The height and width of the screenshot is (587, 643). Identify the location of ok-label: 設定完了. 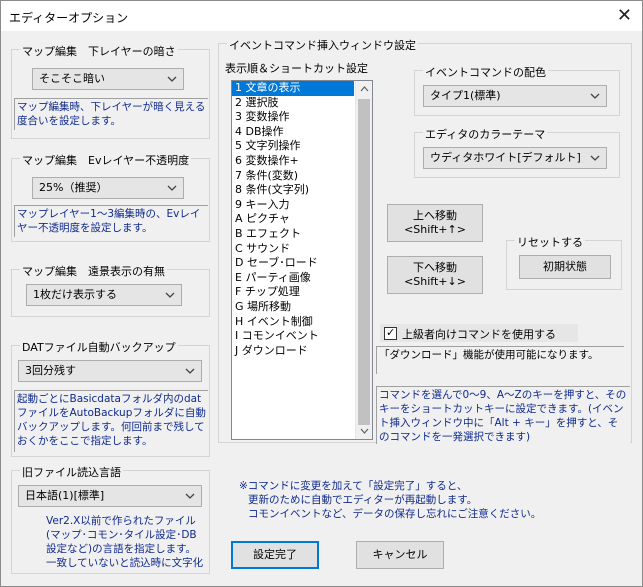
(275, 554).